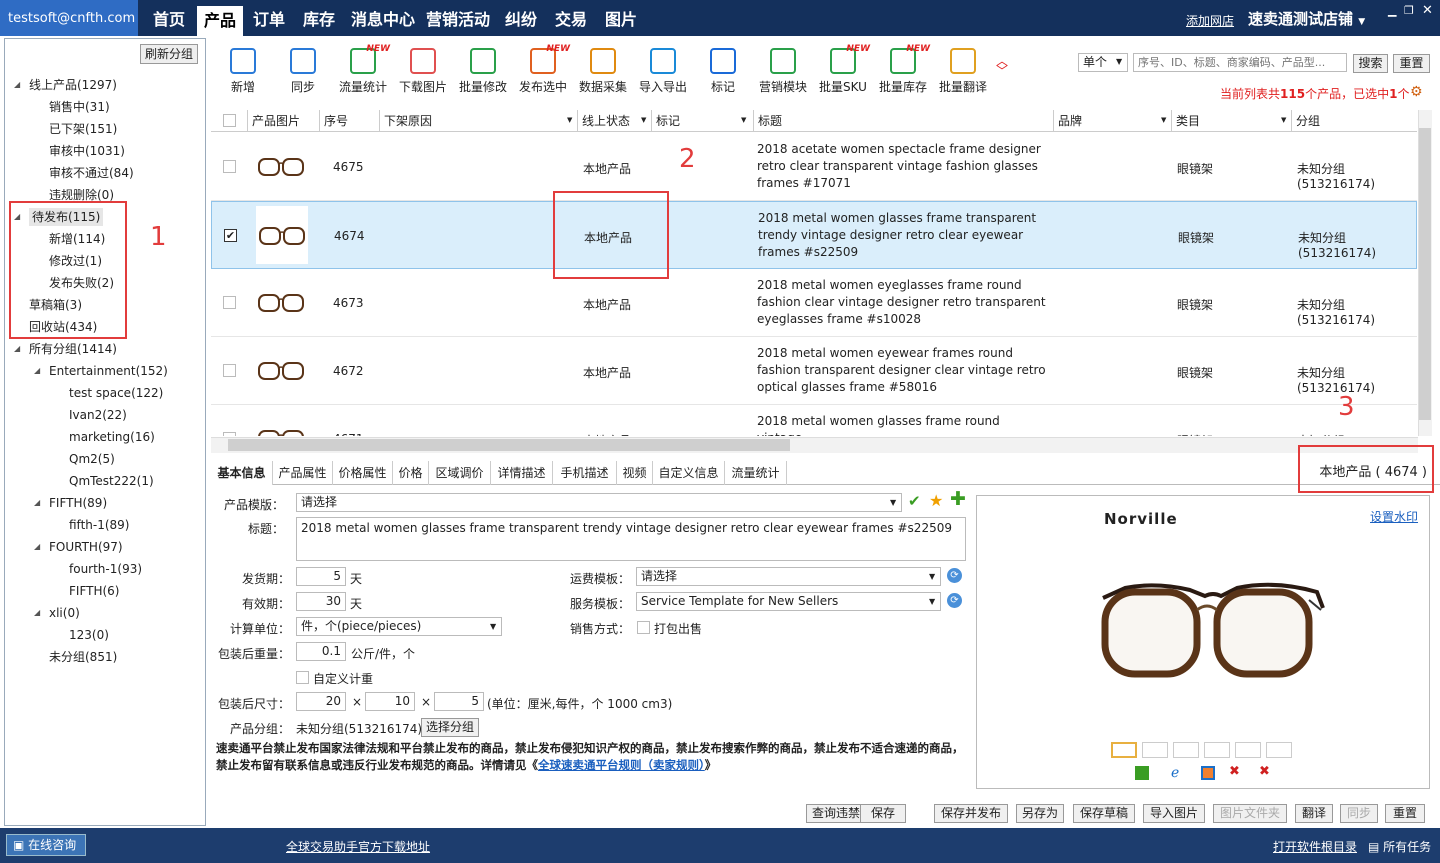 The width and height of the screenshot is (1440, 863). What do you see at coordinates (585, 473) in the screenshot?
I see `tab-6: 手机描述` at bounding box center [585, 473].